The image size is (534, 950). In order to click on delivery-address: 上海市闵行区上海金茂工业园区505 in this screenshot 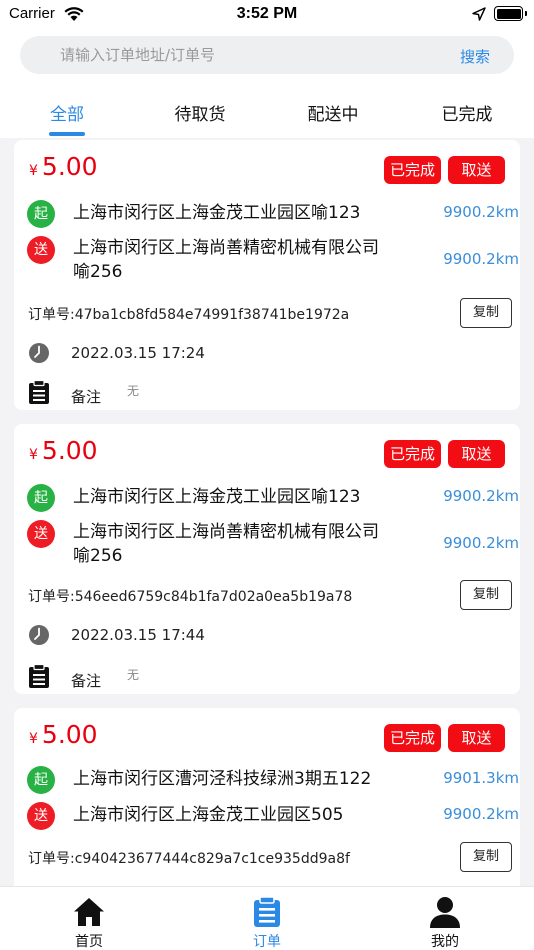, I will do `click(208, 815)`.